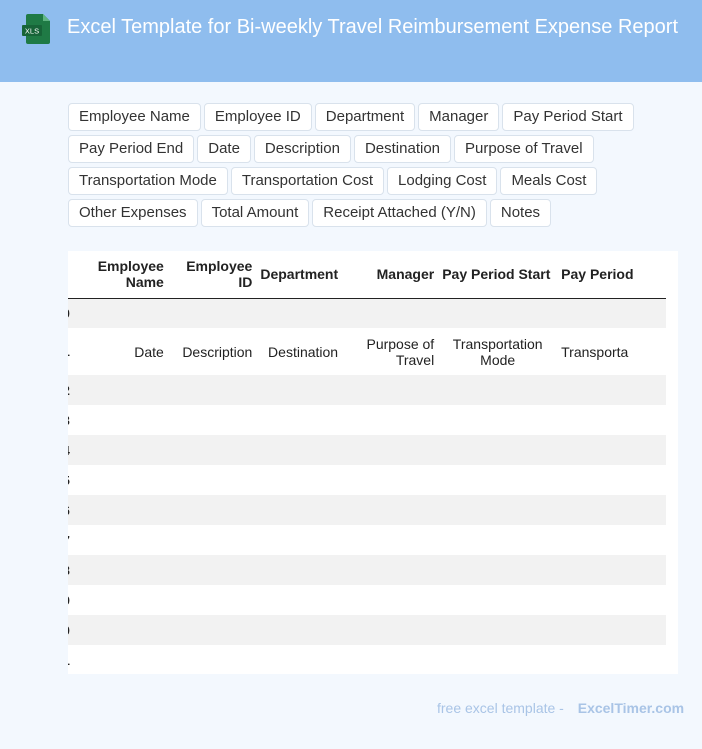 The height and width of the screenshot is (749, 702). I want to click on table-cell: Manager, so click(394, 274).